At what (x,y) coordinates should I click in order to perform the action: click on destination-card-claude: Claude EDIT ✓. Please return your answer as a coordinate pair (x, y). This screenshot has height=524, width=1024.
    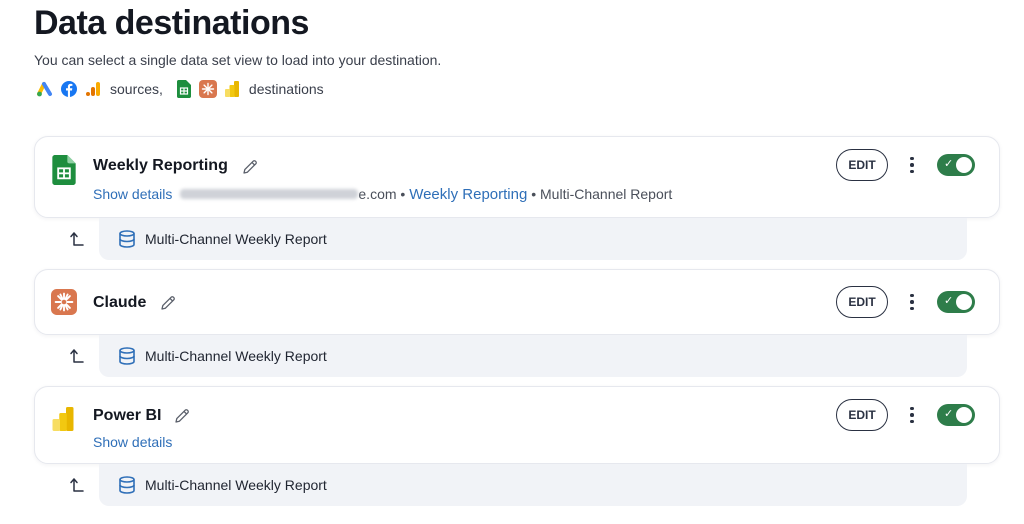
    Looking at the image, I should click on (517, 302).